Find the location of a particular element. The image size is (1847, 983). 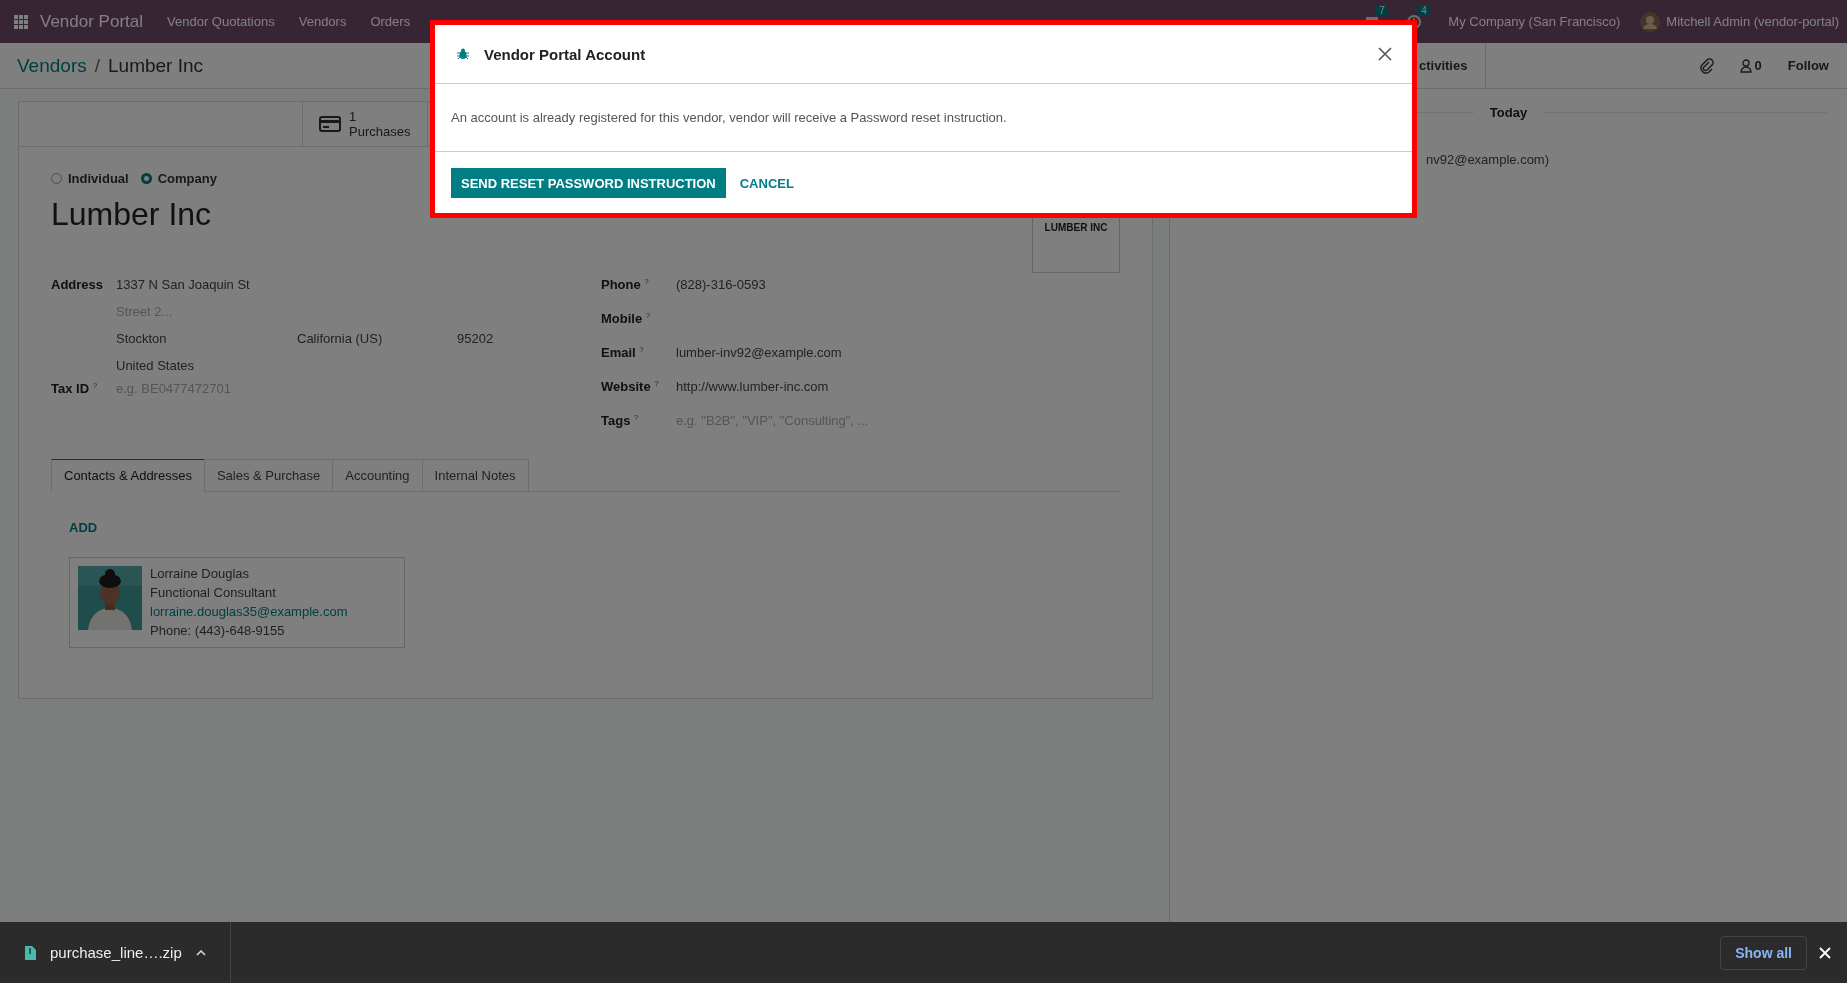

field-label: Tax ID $^{?}$ is located at coordinates (75, 389).